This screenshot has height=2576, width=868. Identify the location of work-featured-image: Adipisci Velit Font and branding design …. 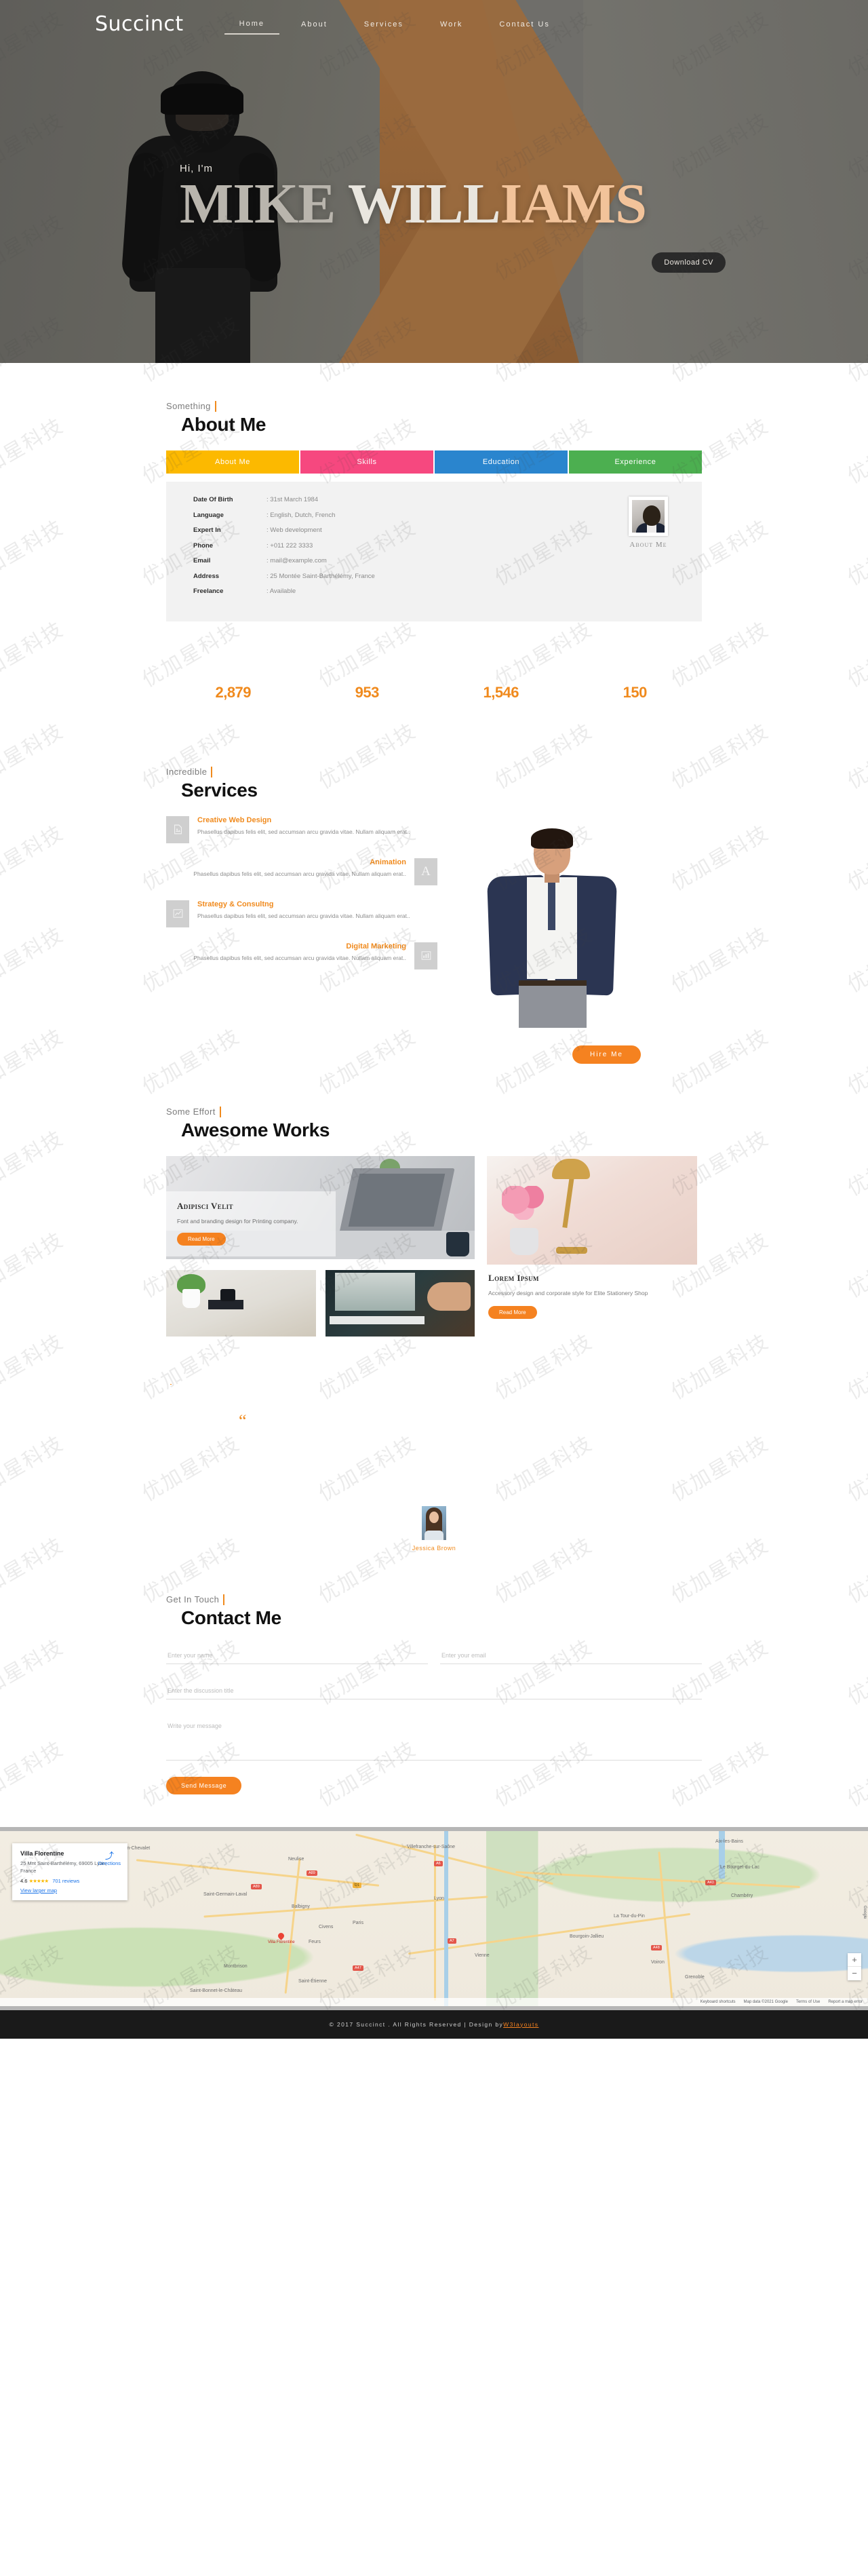
(320, 1207).